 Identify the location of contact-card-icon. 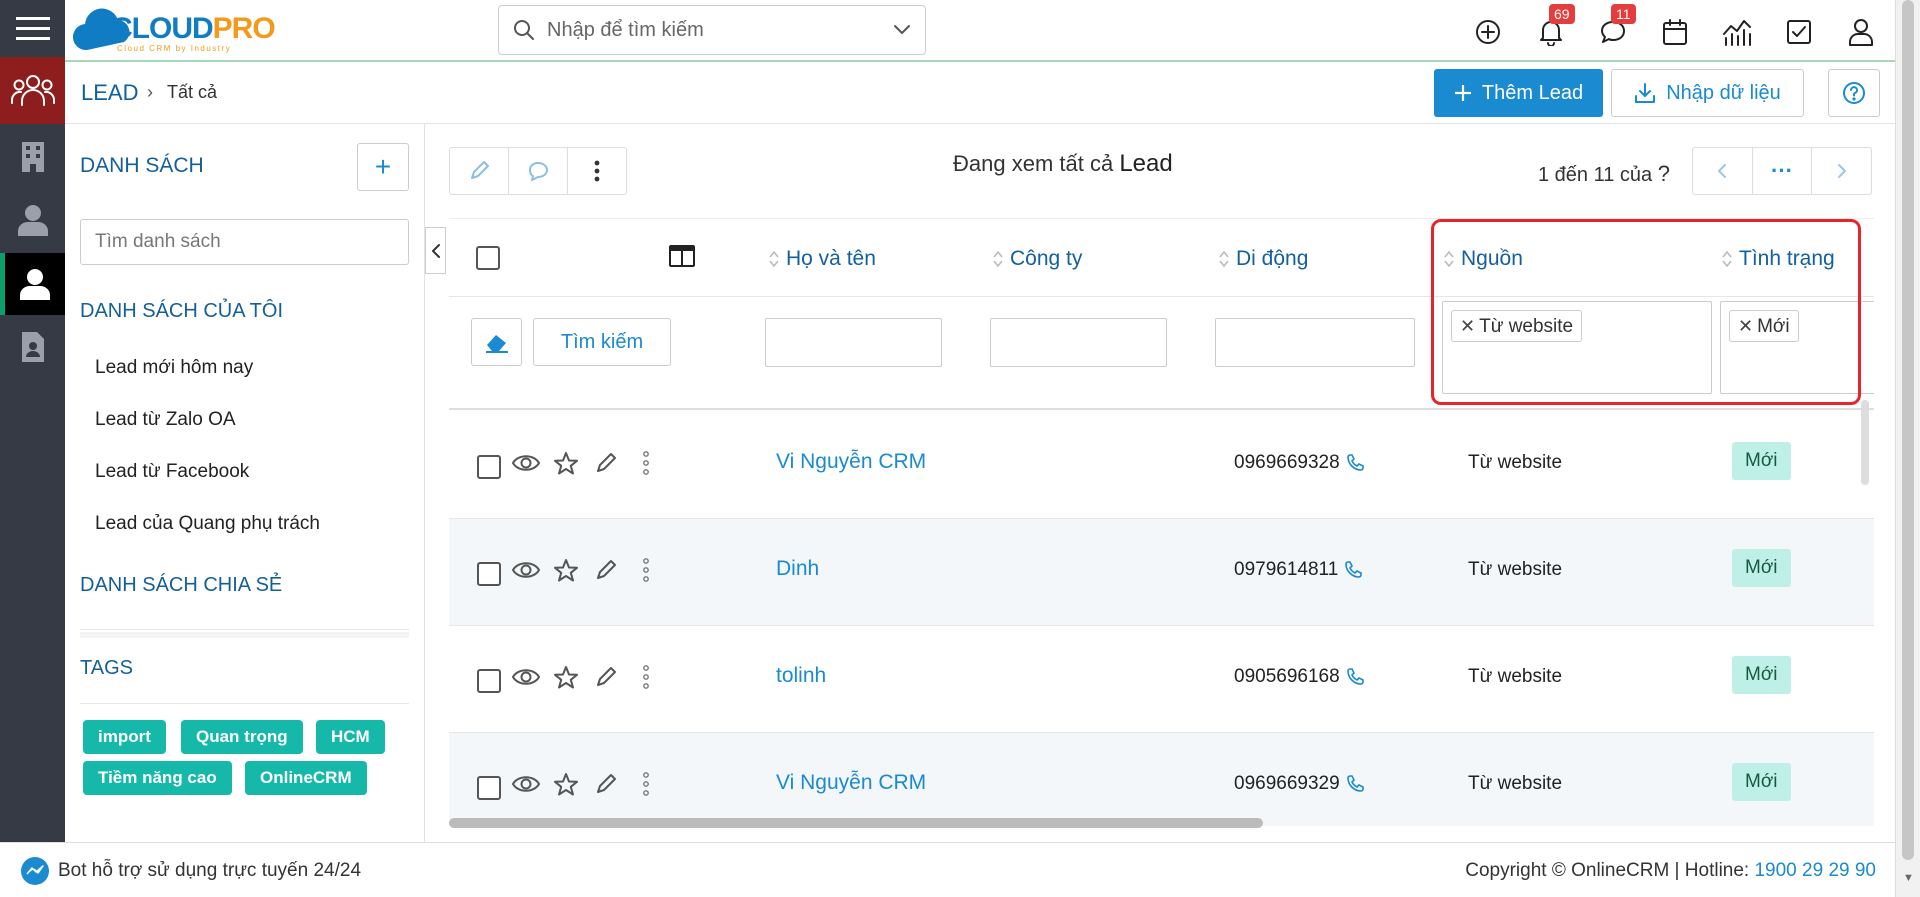
(32, 347).